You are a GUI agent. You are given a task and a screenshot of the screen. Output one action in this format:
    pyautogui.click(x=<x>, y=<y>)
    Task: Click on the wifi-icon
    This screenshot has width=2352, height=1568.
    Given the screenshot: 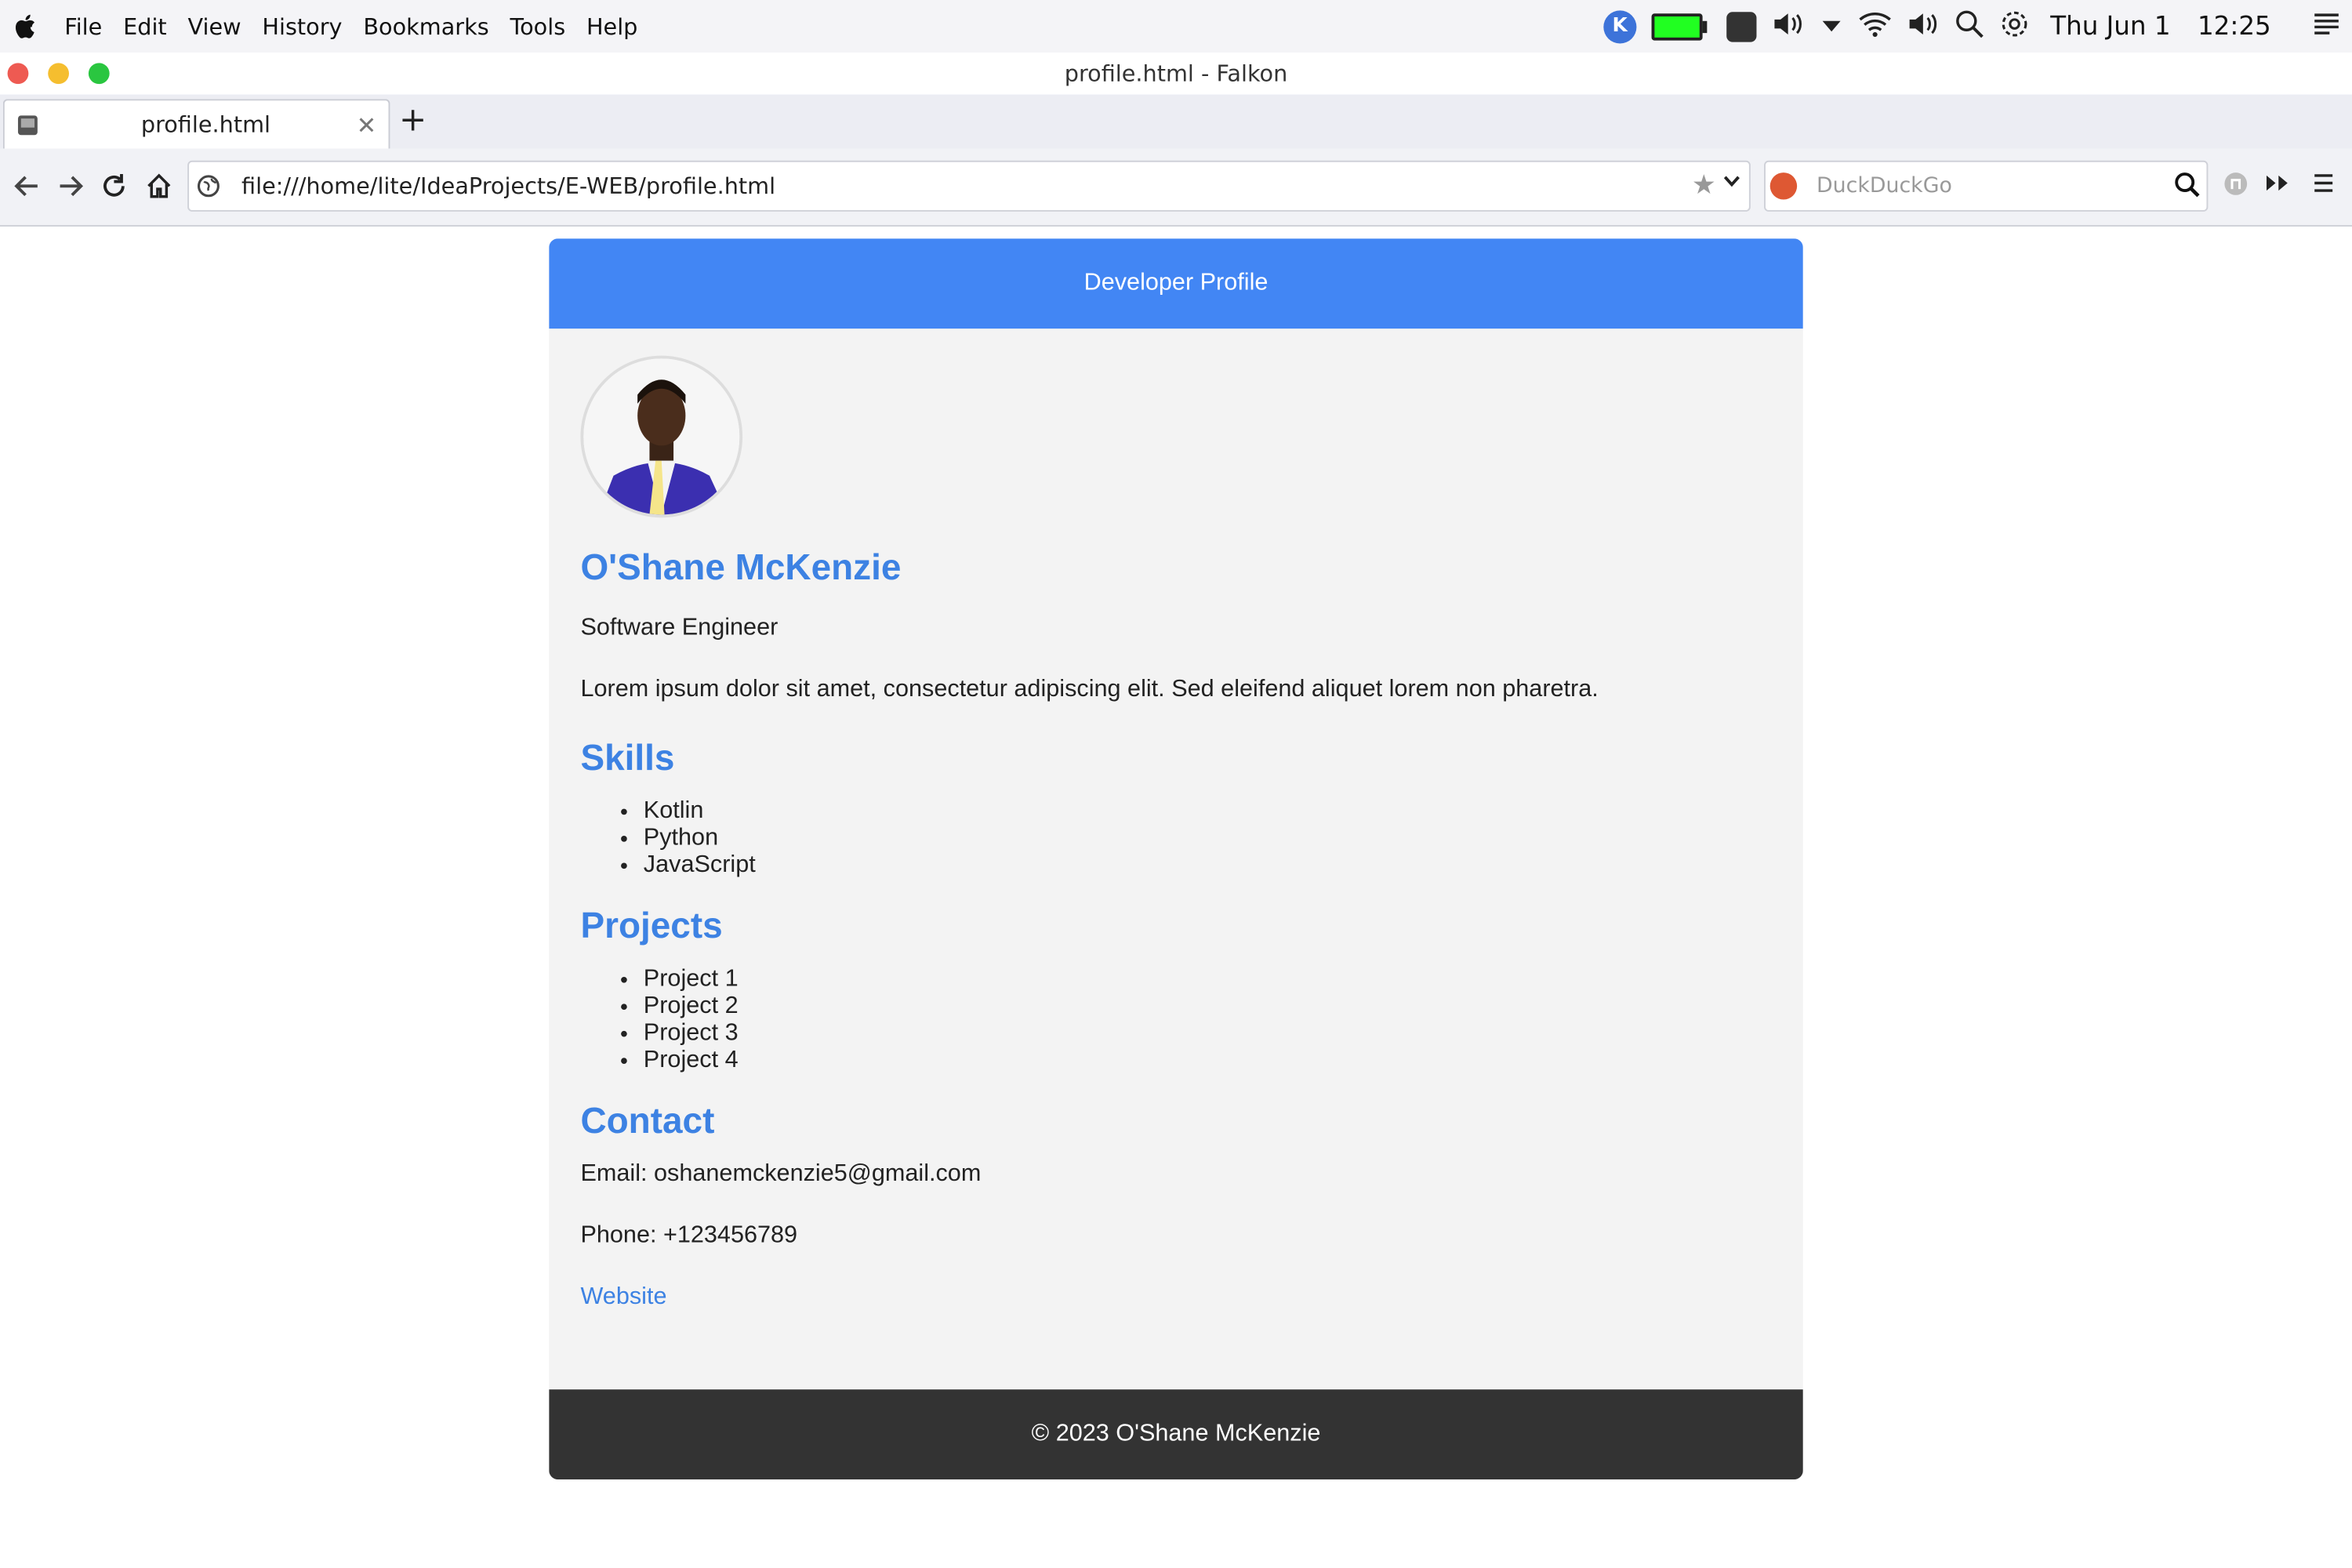 What is the action you would take?
    pyautogui.click(x=1874, y=26)
    